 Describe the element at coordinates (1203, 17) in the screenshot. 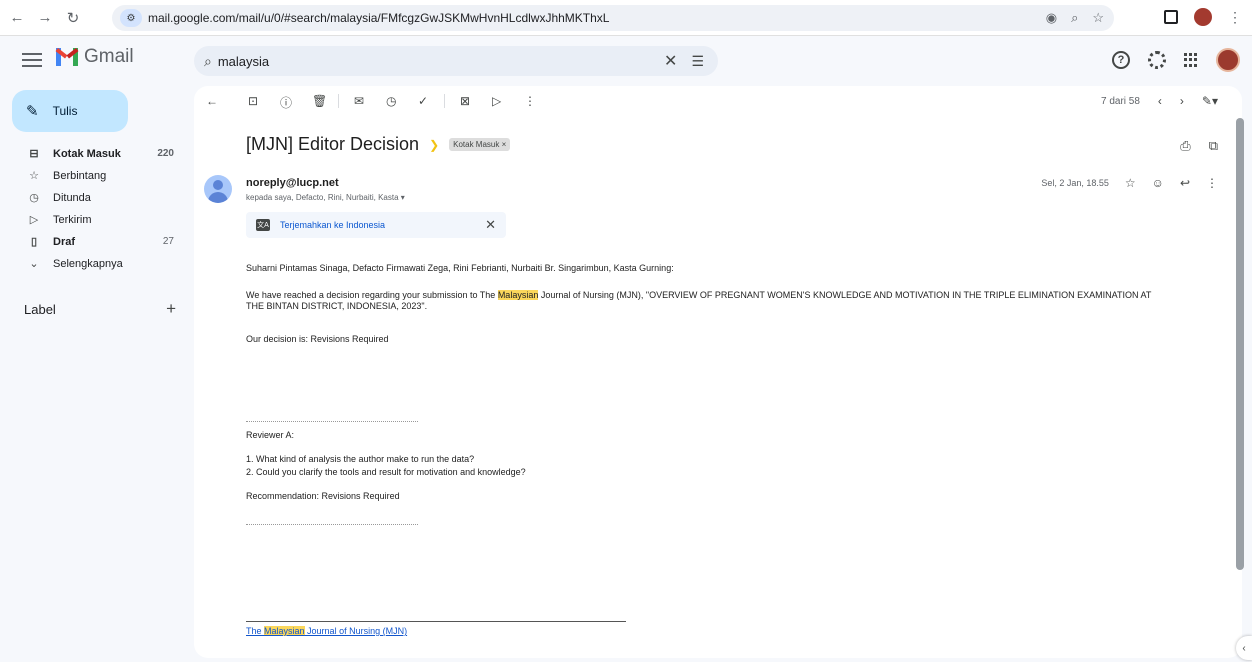

I see `profile-icon` at that location.